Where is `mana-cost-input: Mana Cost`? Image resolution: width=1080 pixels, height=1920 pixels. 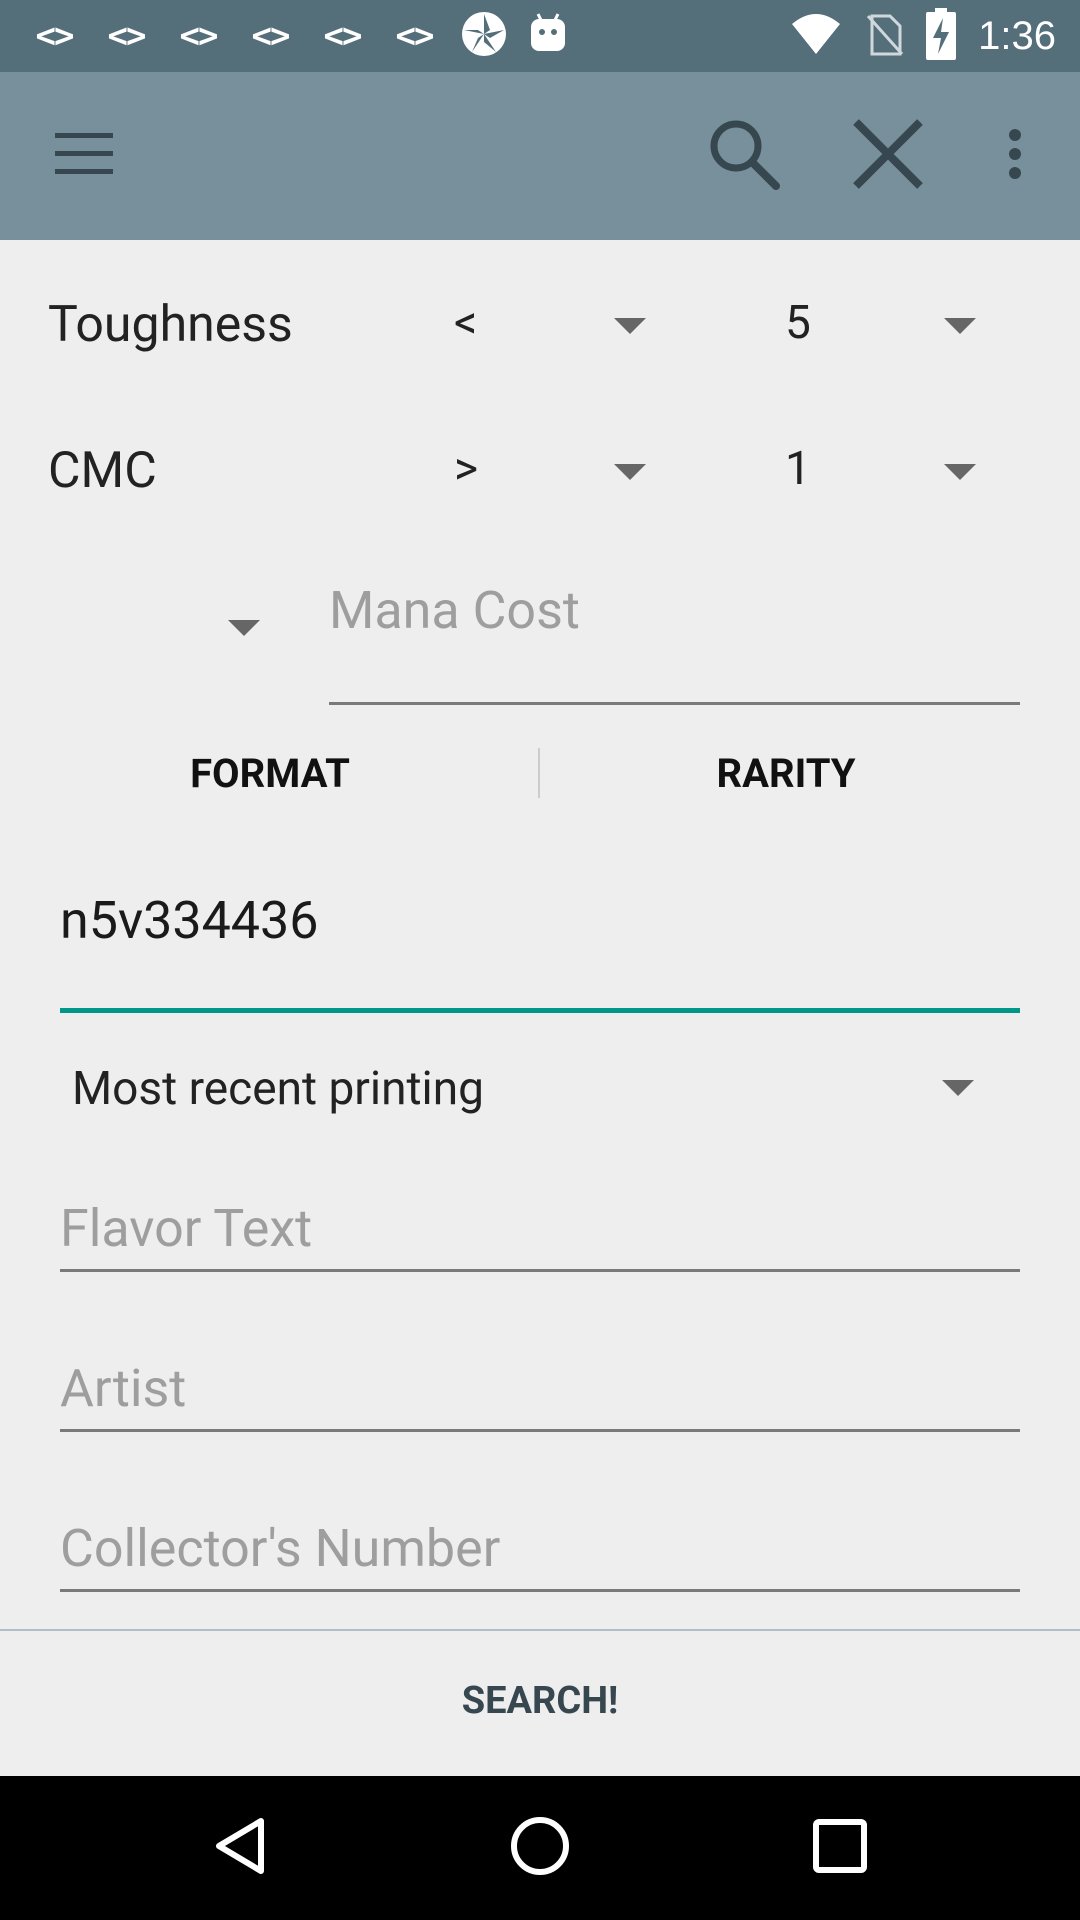 mana-cost-input: Mana Cost is located at coordinates (674, 643).